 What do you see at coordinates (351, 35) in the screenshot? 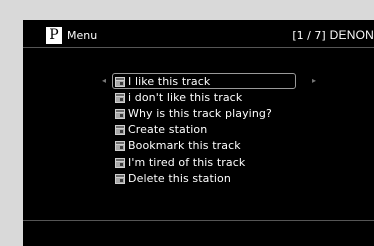
I see `brand-label: DENON` at bounding box center [351, 35].